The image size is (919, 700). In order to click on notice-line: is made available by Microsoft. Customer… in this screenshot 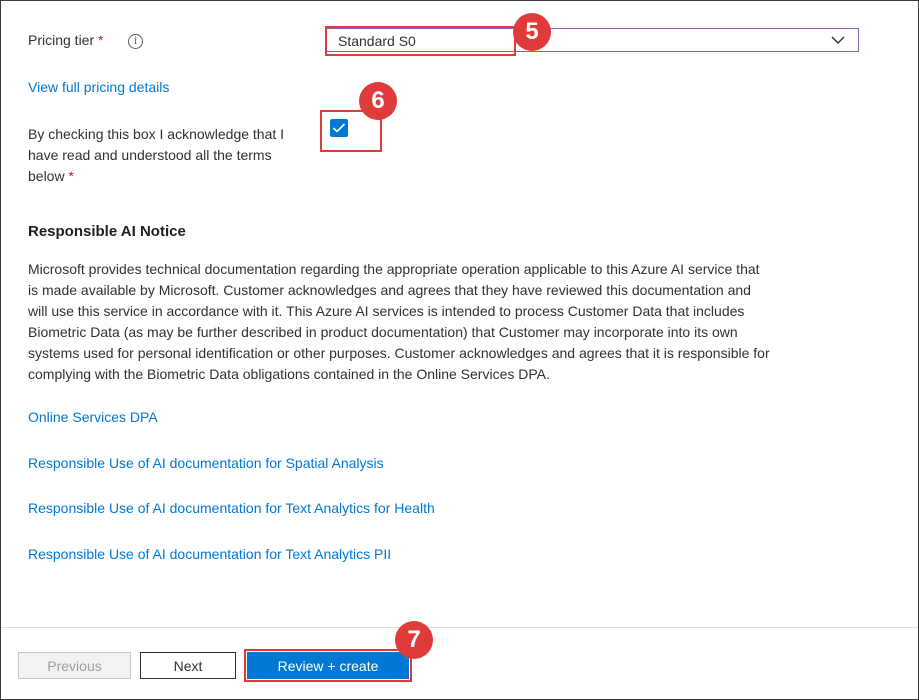, I will do `click(389, 290)`.